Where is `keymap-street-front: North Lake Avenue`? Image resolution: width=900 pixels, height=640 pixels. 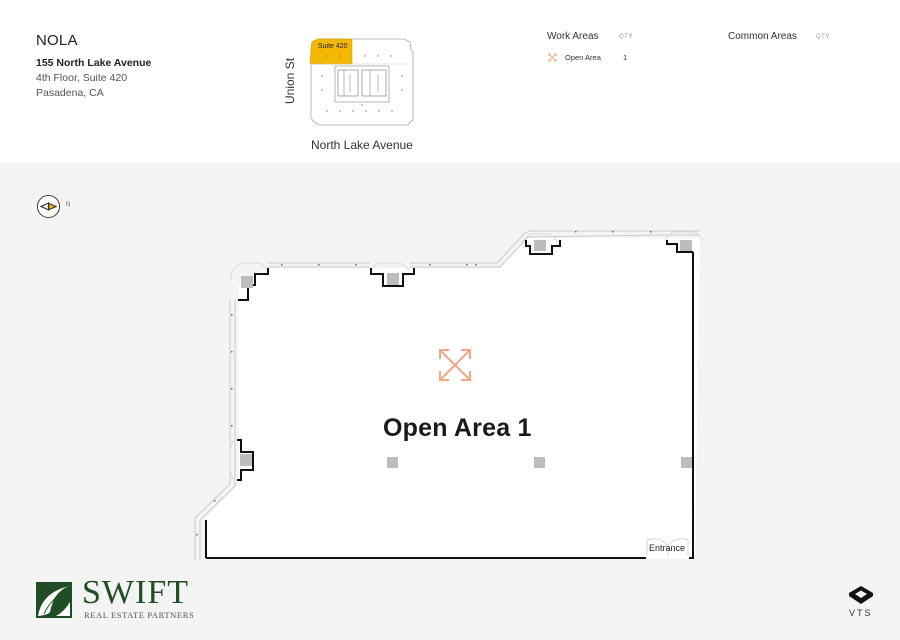
keymap-street-front: North Lake Avenue is located at coordinates (362, 145).